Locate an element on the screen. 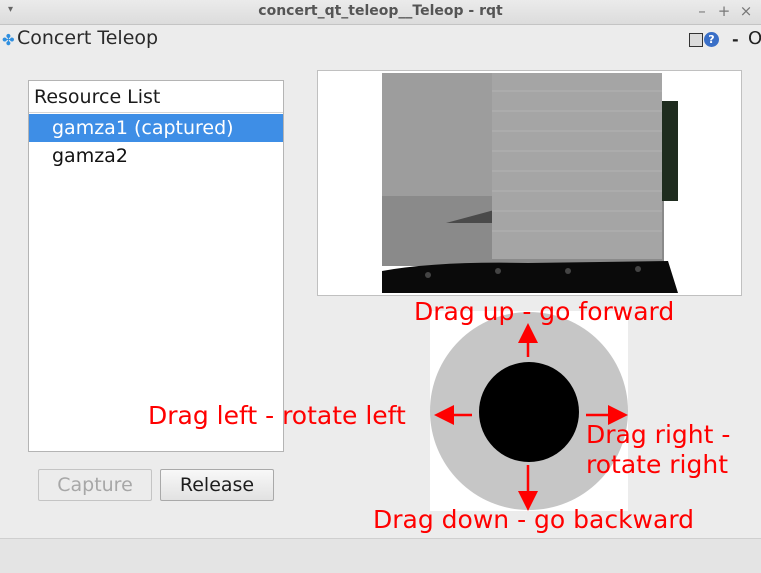 This screenshot has height=573, width=761. window-titlebar: ▾ concert_qt_teleop__Teleop - rqt – + × is located at coordinates (380, 12).